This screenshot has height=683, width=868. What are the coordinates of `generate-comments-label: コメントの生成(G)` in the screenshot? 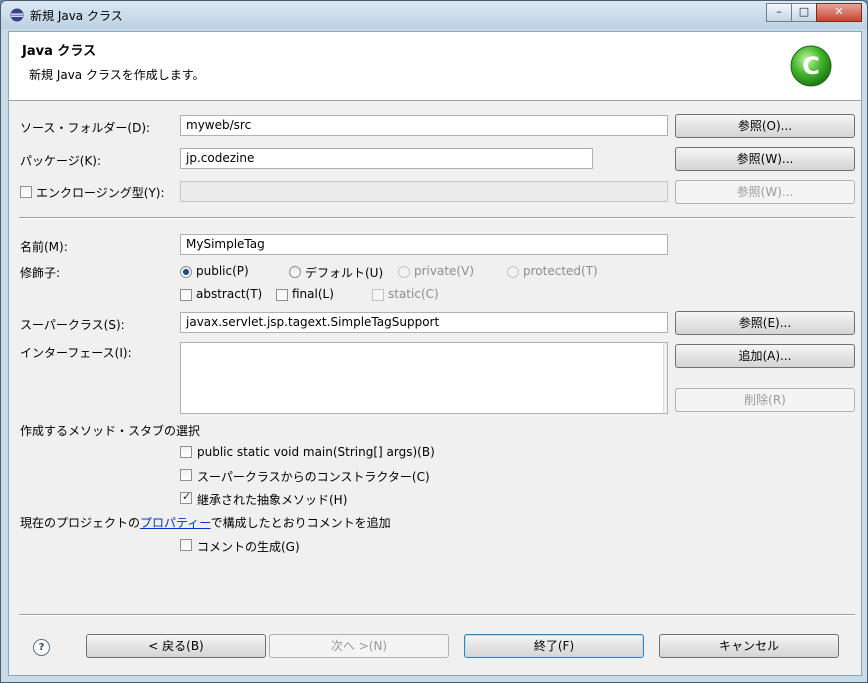 It's located at (248, 547).